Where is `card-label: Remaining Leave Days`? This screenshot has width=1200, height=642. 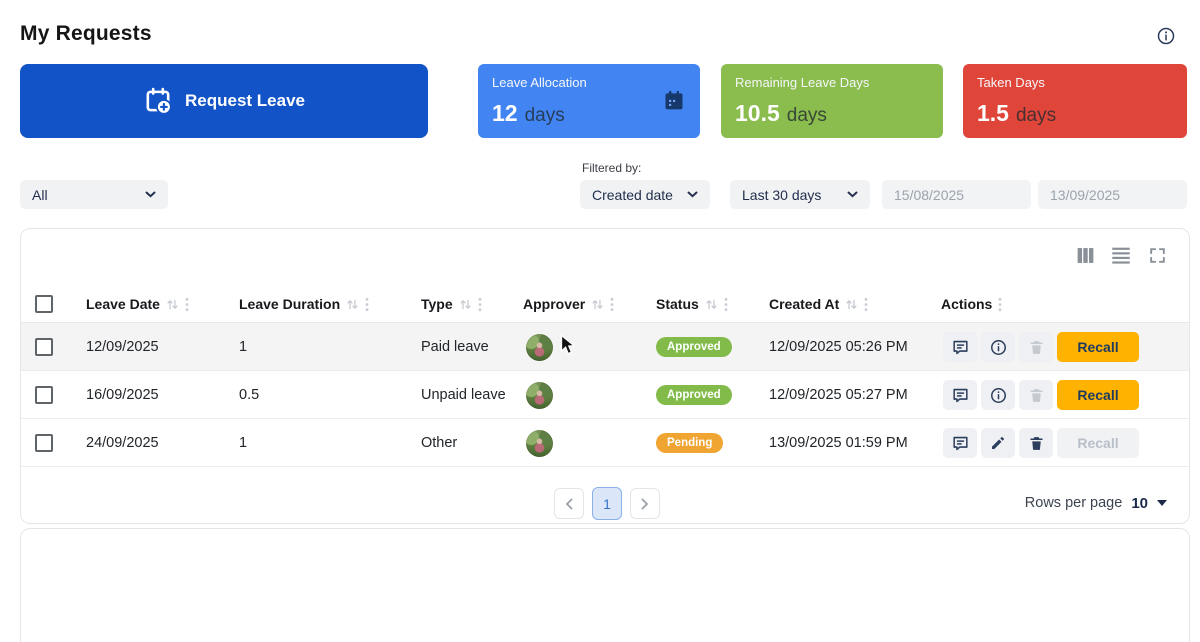 card-label: Remaining Leave Days is located at coordinates (802, 82).